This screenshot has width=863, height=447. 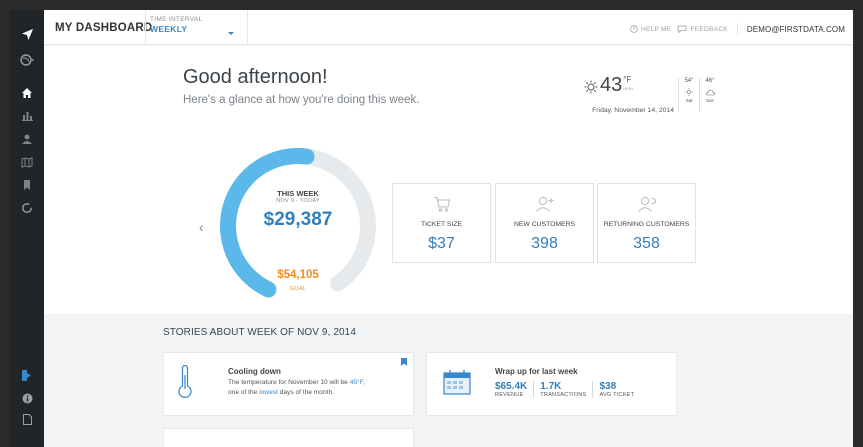 I want to click on user-email: DEMO@FIRSTDATA.COM, so click(x=796, y=29).